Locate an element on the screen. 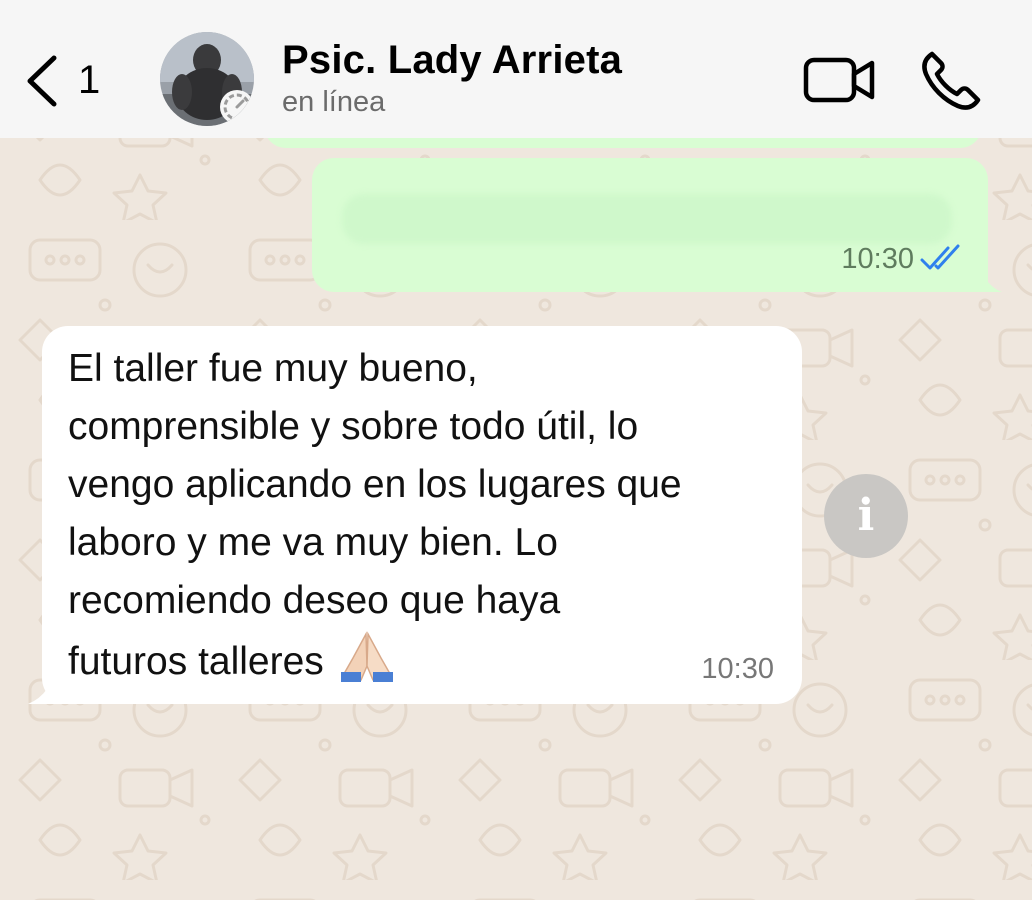 The image size is (1032, 900). avatar-image is located at coordinates (207, 79).